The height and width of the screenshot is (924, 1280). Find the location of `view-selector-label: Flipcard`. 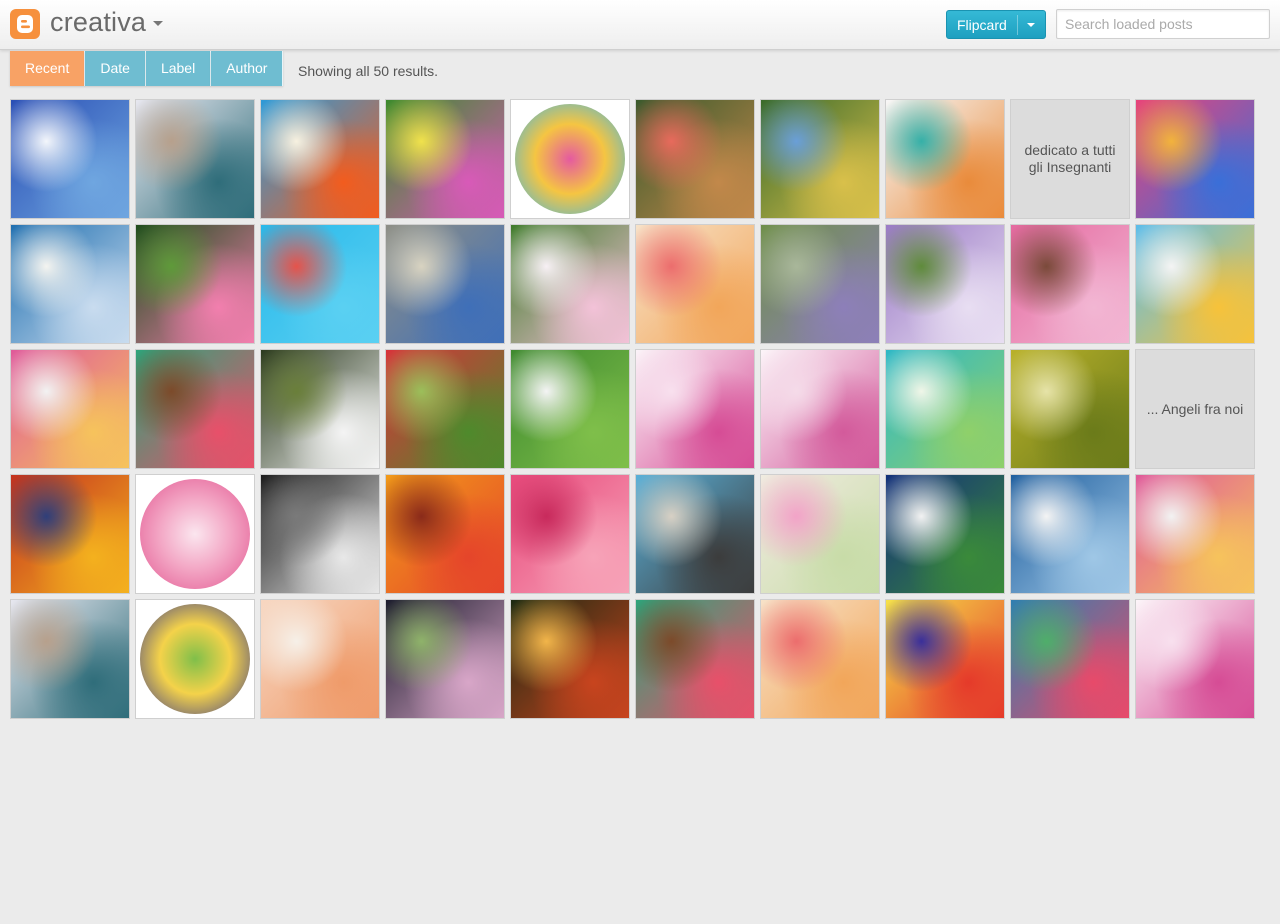

view-selector-label: Flipcard is located at coordinates (982, 25).